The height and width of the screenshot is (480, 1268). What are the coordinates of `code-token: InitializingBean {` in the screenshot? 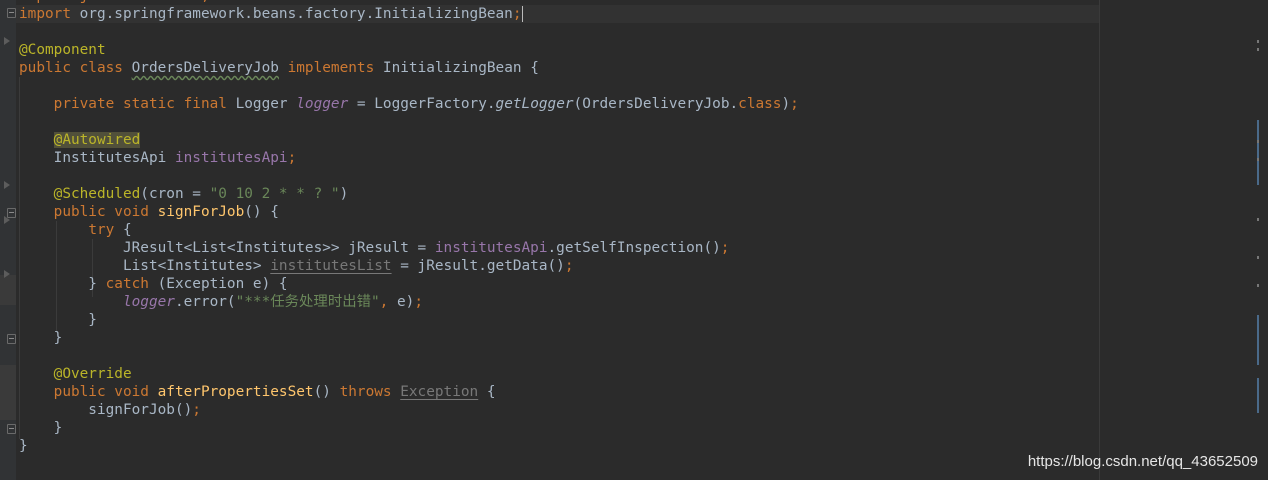 It's located at (460, 68).